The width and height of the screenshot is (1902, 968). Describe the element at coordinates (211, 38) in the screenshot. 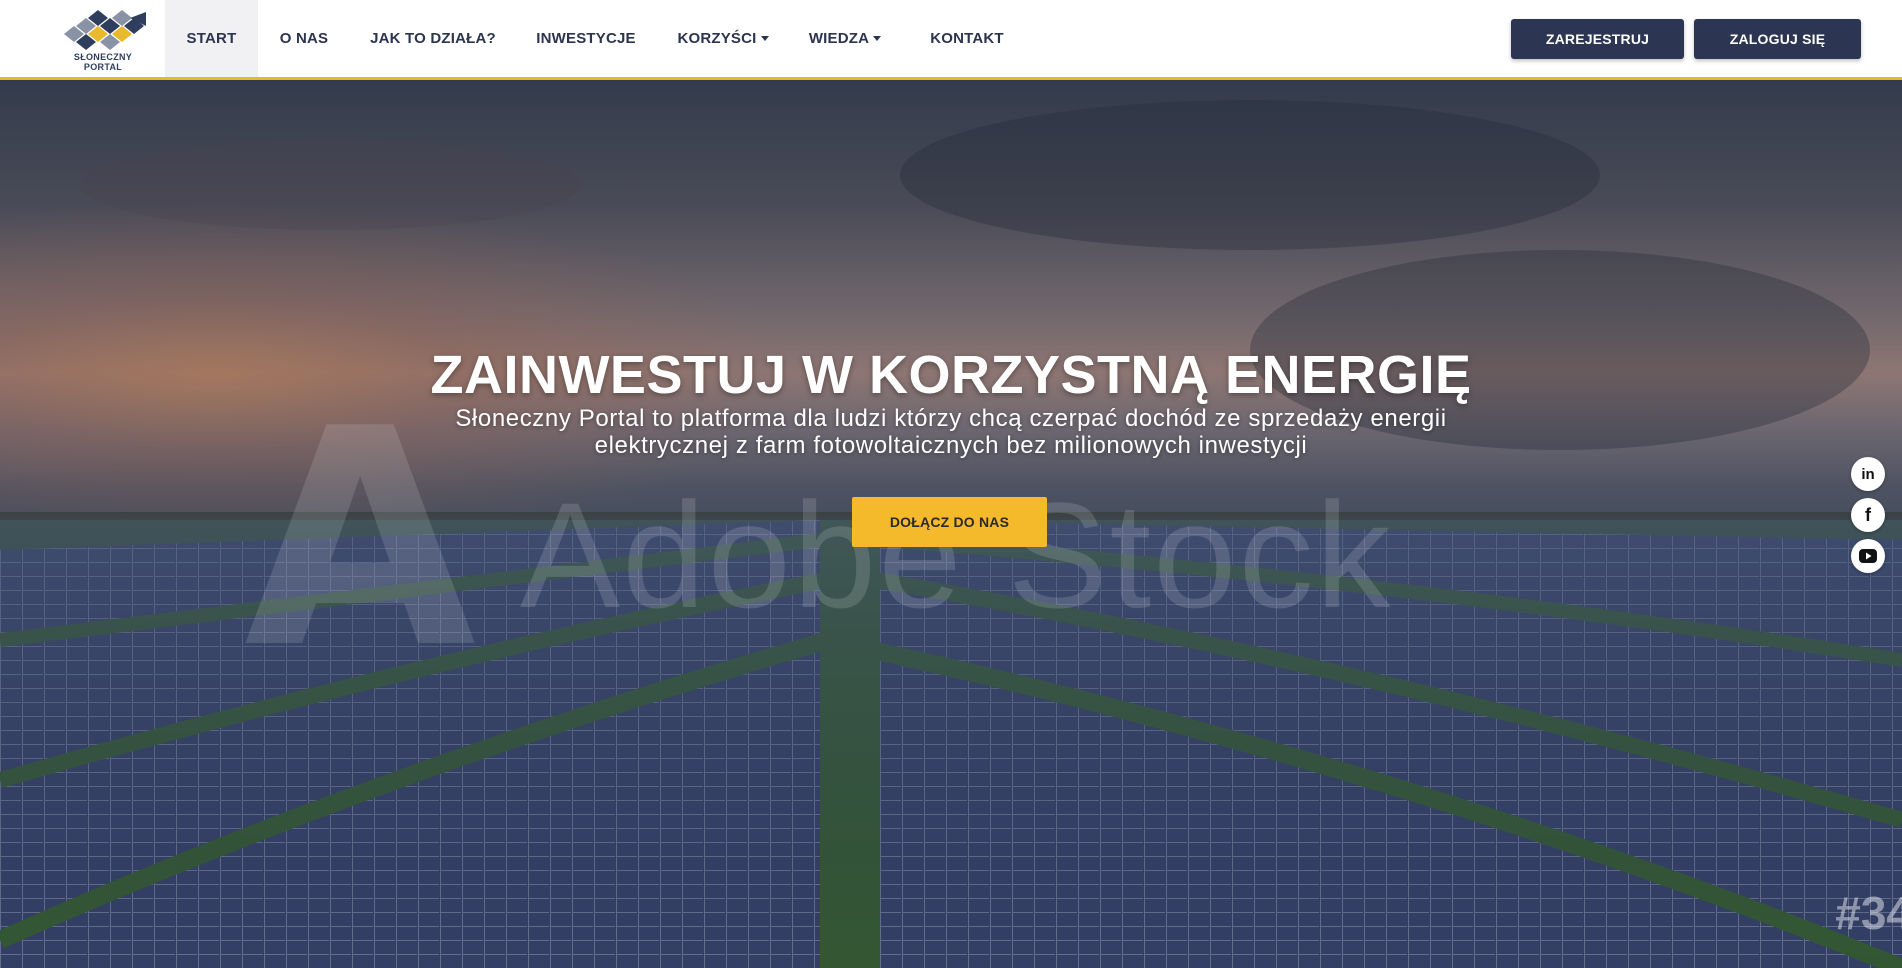

I see `nav-start: START` at that location.